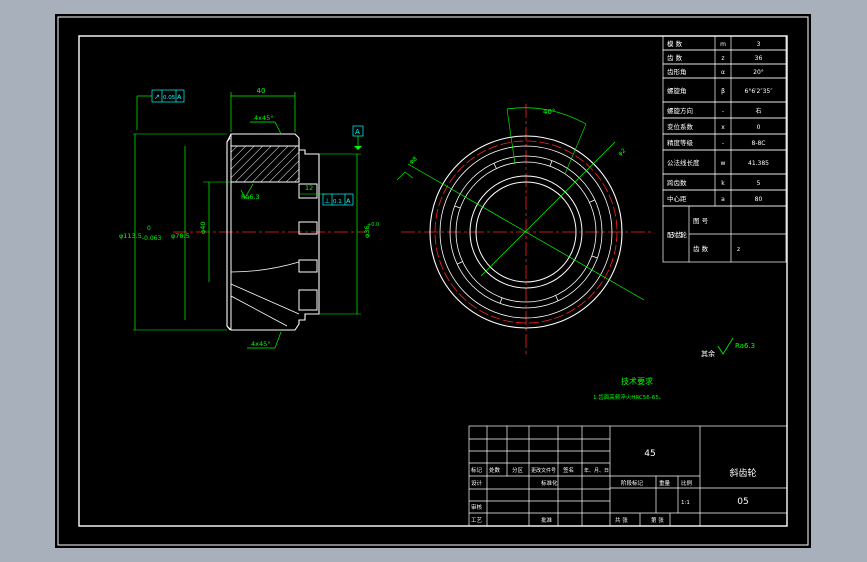 The image size is (867, 562). I want to click on dim-width-text: 40, so click(261, 91).